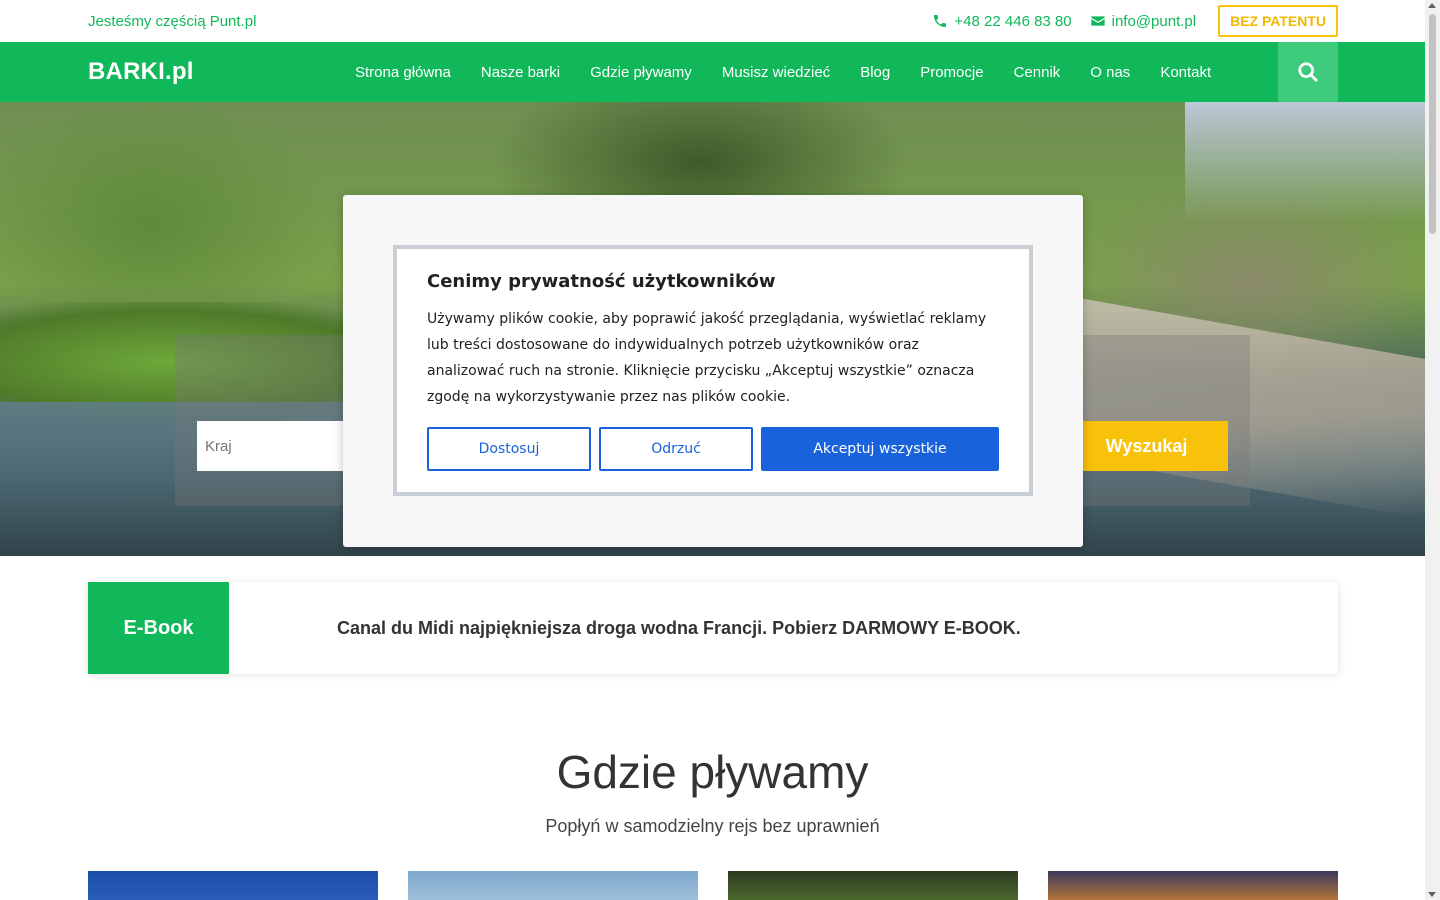  I want to click on search-submit-button: Wyszukaj, so click(1146, 446).